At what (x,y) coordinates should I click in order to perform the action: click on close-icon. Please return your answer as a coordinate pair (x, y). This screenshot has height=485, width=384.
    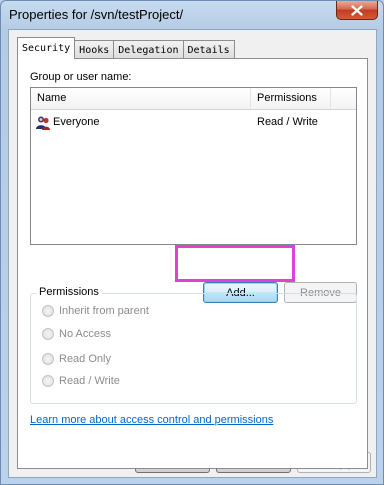
    Looking at the image, I should click on (357, 10).